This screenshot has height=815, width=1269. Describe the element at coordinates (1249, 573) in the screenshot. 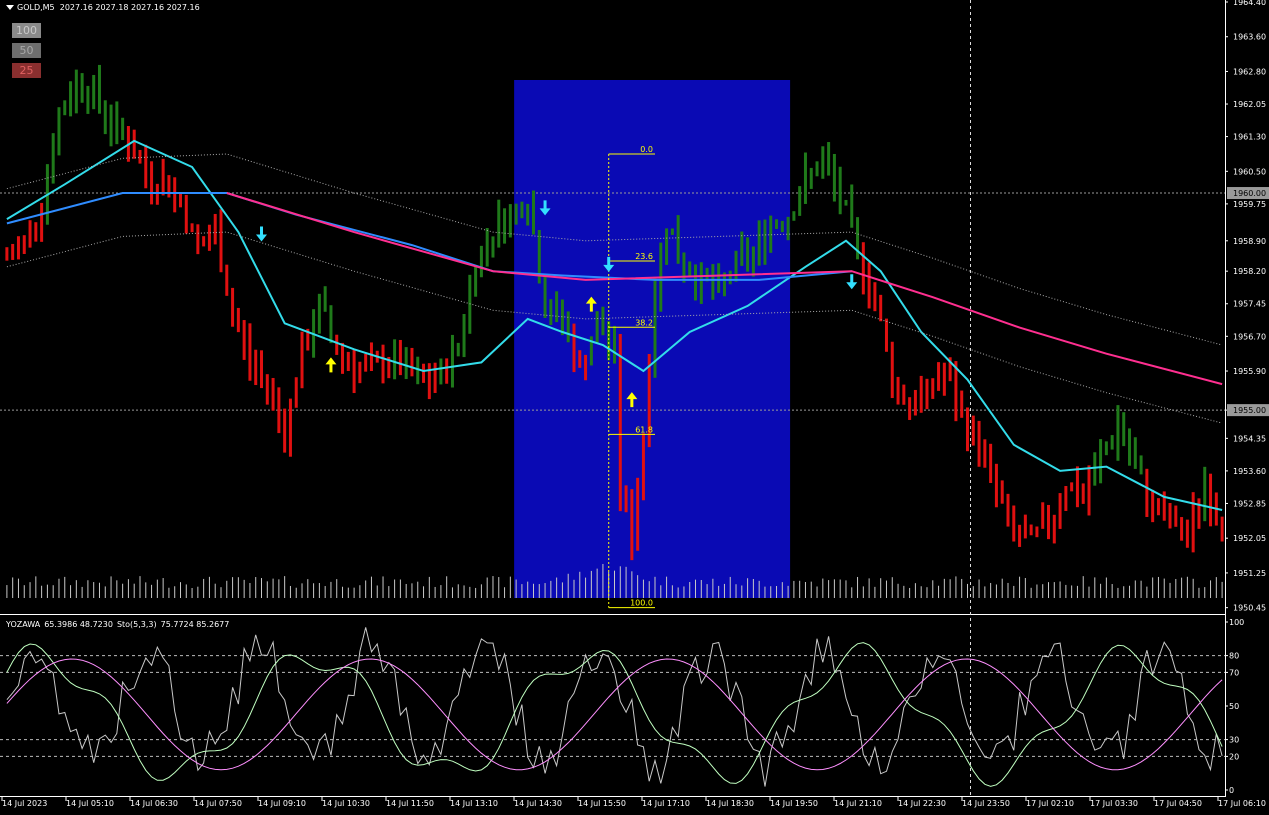

I see `price-tick-label: 1951.25` at that location.